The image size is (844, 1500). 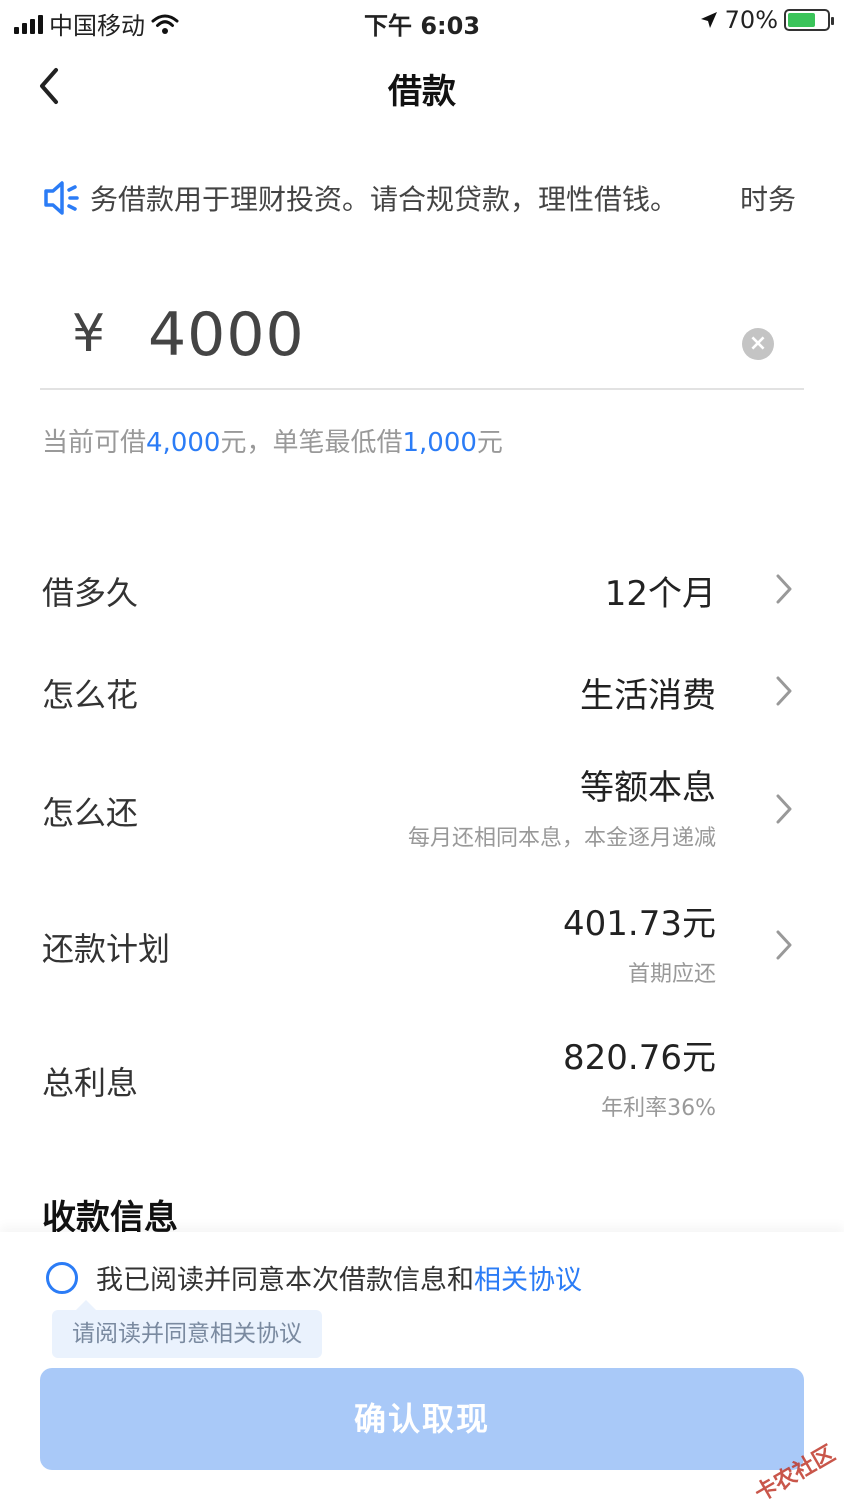 What do you see at coordinates (422, 590) in the screenshot?
I see `row-duration: 借多久 12个月` at bounding box center [422, 590].